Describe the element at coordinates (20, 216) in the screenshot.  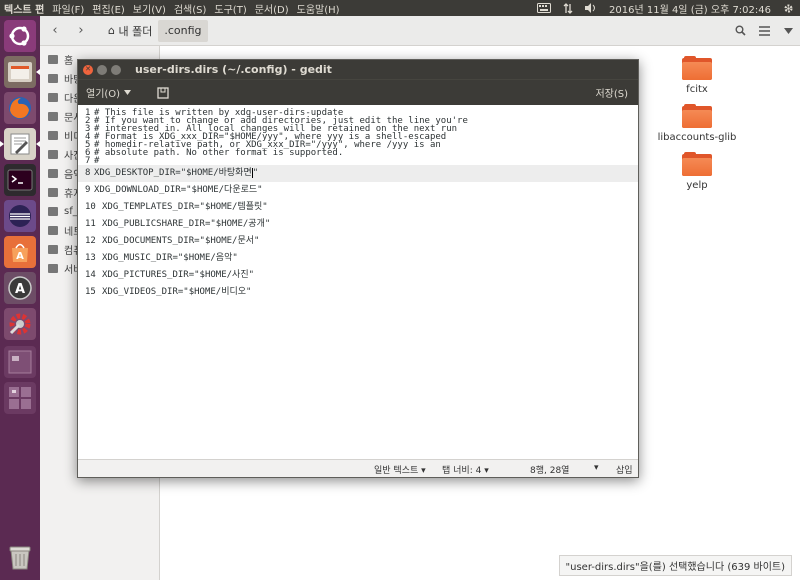
I see `eclipse-icon` at that location.